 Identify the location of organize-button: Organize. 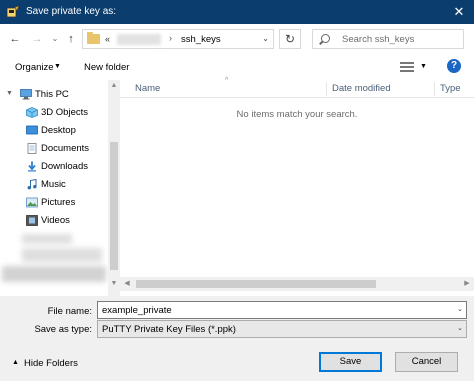
(34, 67).